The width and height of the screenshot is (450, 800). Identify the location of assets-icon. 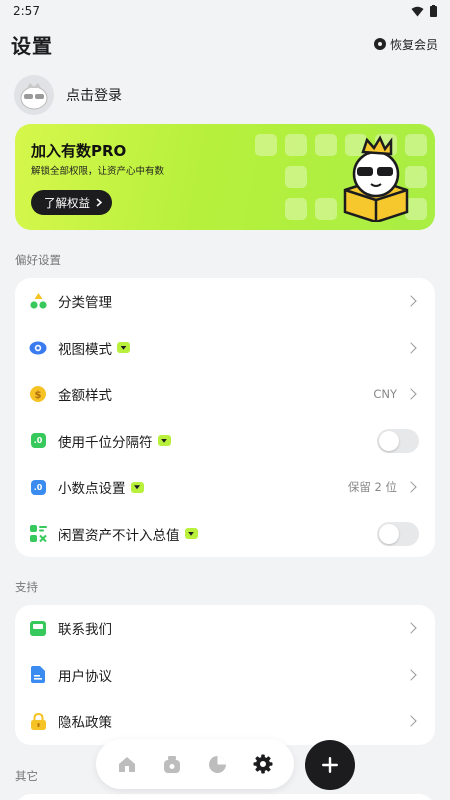
(172, 764).